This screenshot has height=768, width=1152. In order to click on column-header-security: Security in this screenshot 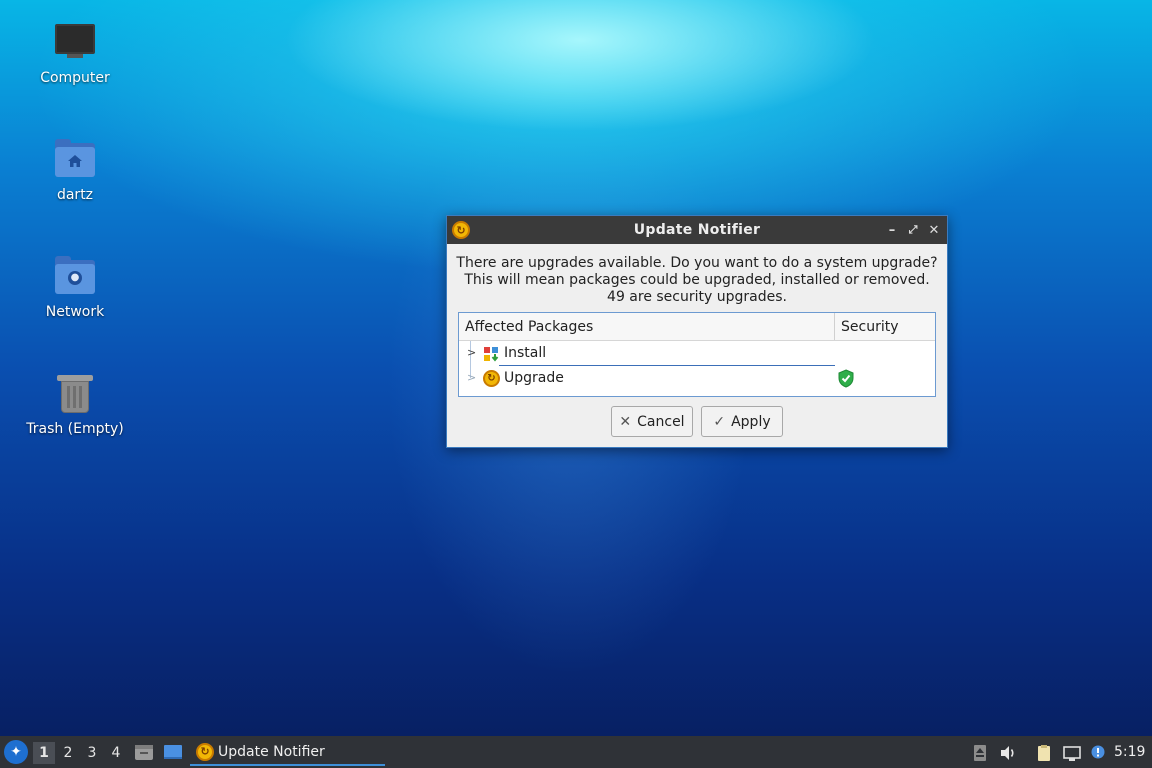, I will do `click(885, 326)`.